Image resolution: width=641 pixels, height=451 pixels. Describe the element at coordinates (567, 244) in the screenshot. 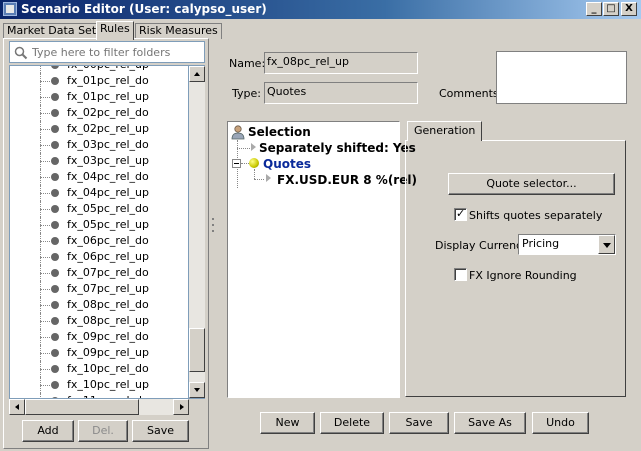

I see `display-currency-select: Pricing` at that location.